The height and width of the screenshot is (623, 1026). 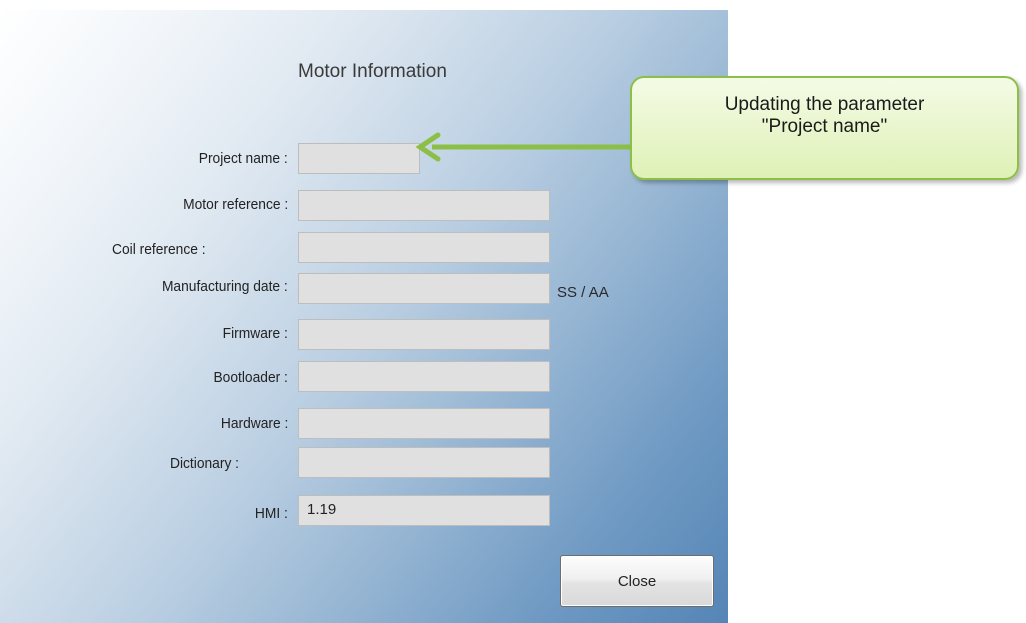 I want to click on motor-reference-label: Motor reference :, so click(x=235, y=204).